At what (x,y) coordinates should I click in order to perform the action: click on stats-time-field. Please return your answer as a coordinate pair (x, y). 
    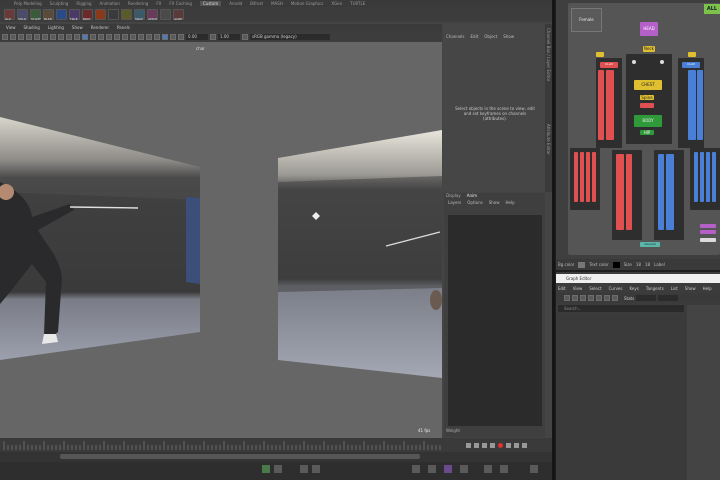
    Looking at the image, I should click on (646, 298).